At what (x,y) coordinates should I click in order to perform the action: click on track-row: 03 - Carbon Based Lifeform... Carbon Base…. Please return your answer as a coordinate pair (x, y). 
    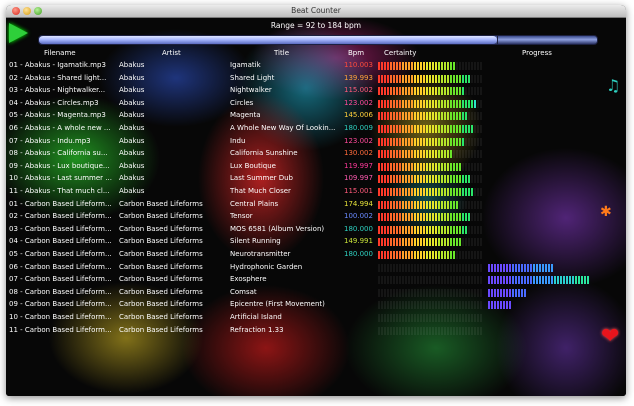
    Looking at the image, I should click on (316, 230).